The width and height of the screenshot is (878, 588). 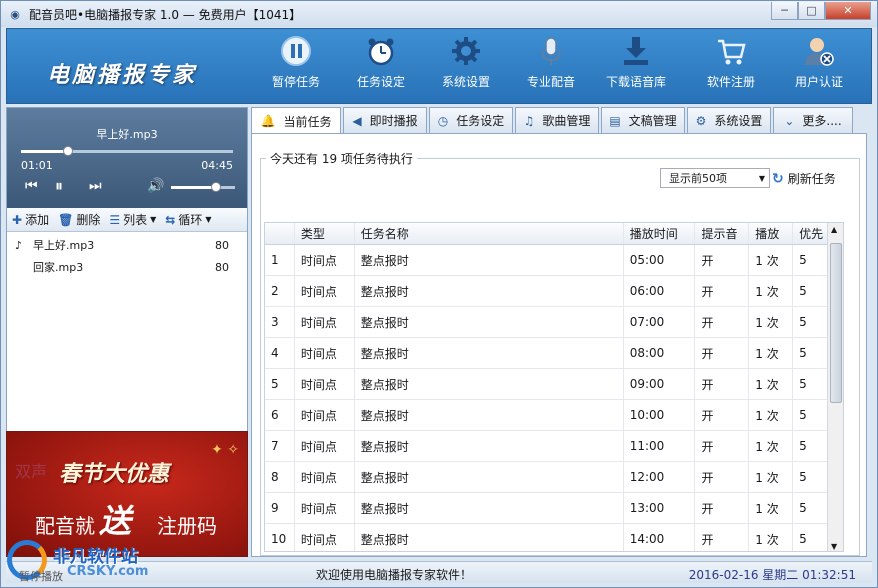 I want to click on pause-task-button: 暂停任务, so click(x=296, y=67).